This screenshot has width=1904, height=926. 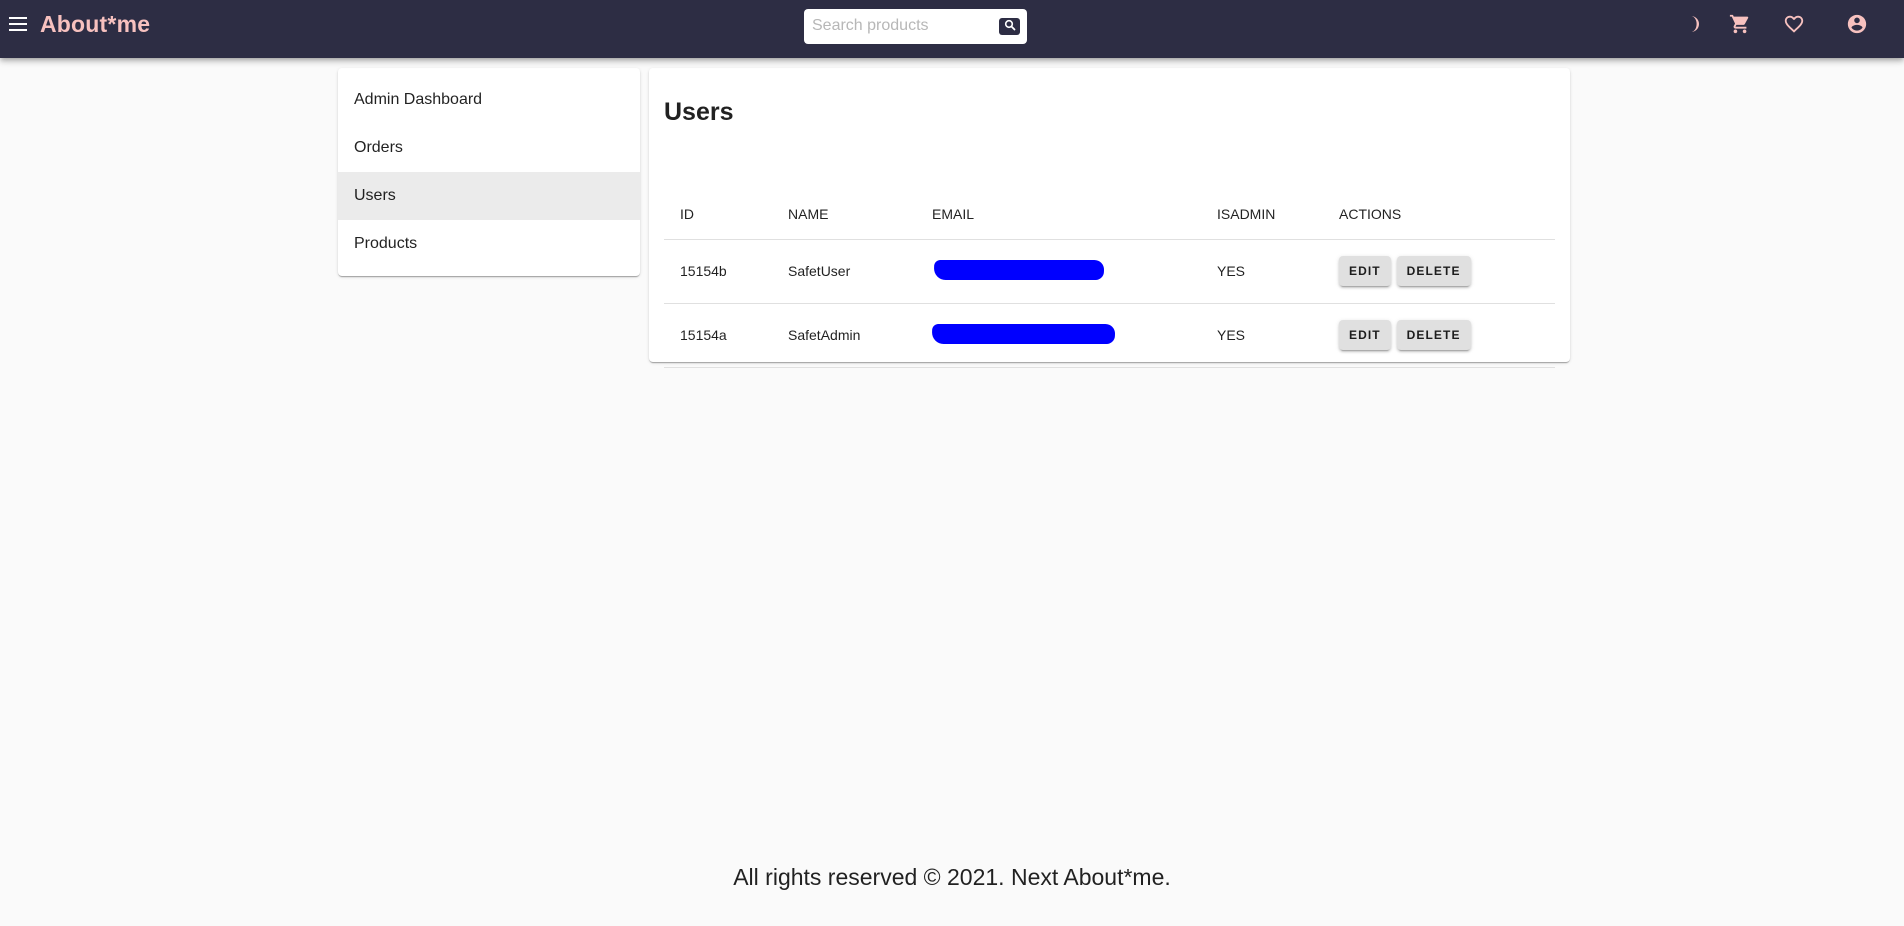 What do you see at coordinates (900, 26) in the screenshot?
I see `search-input` at bounding box center [900, 26].